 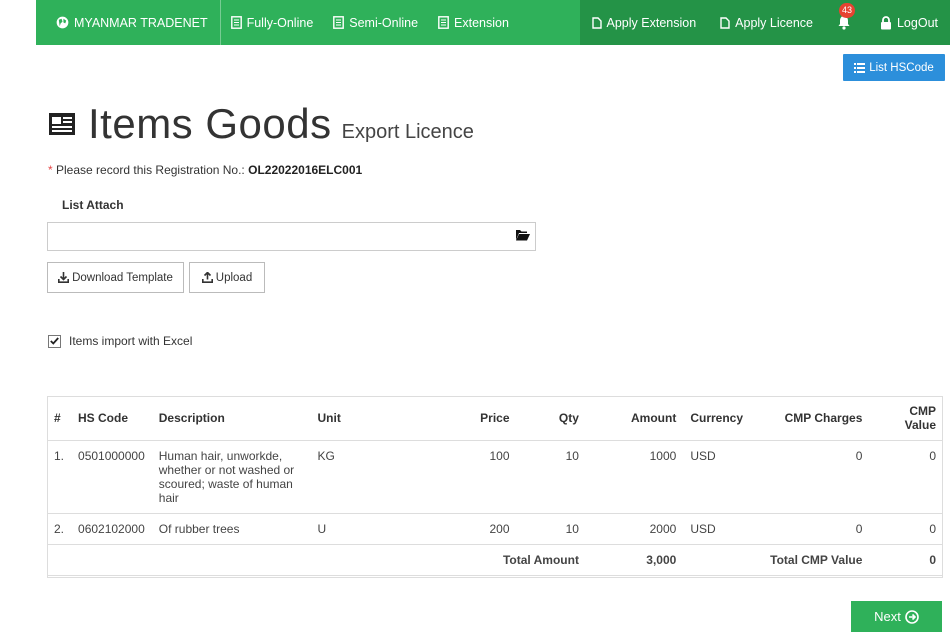 I want to click on lock-icon, so click(x=885, y=22).